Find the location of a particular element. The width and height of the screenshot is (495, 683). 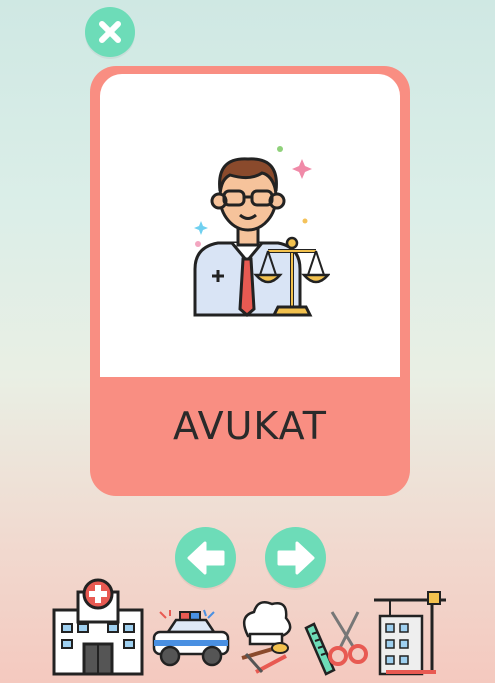

icon-strip is located at coordinates (250, 628).